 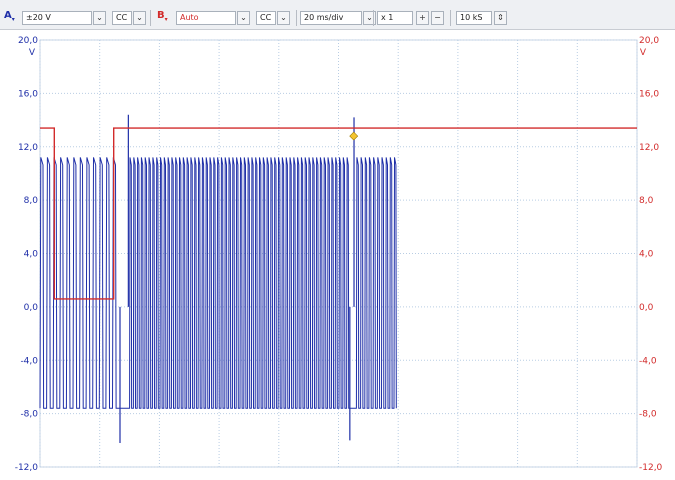 I want to click on y-tick-label-right: 12,0, so click(x=649, y=148).